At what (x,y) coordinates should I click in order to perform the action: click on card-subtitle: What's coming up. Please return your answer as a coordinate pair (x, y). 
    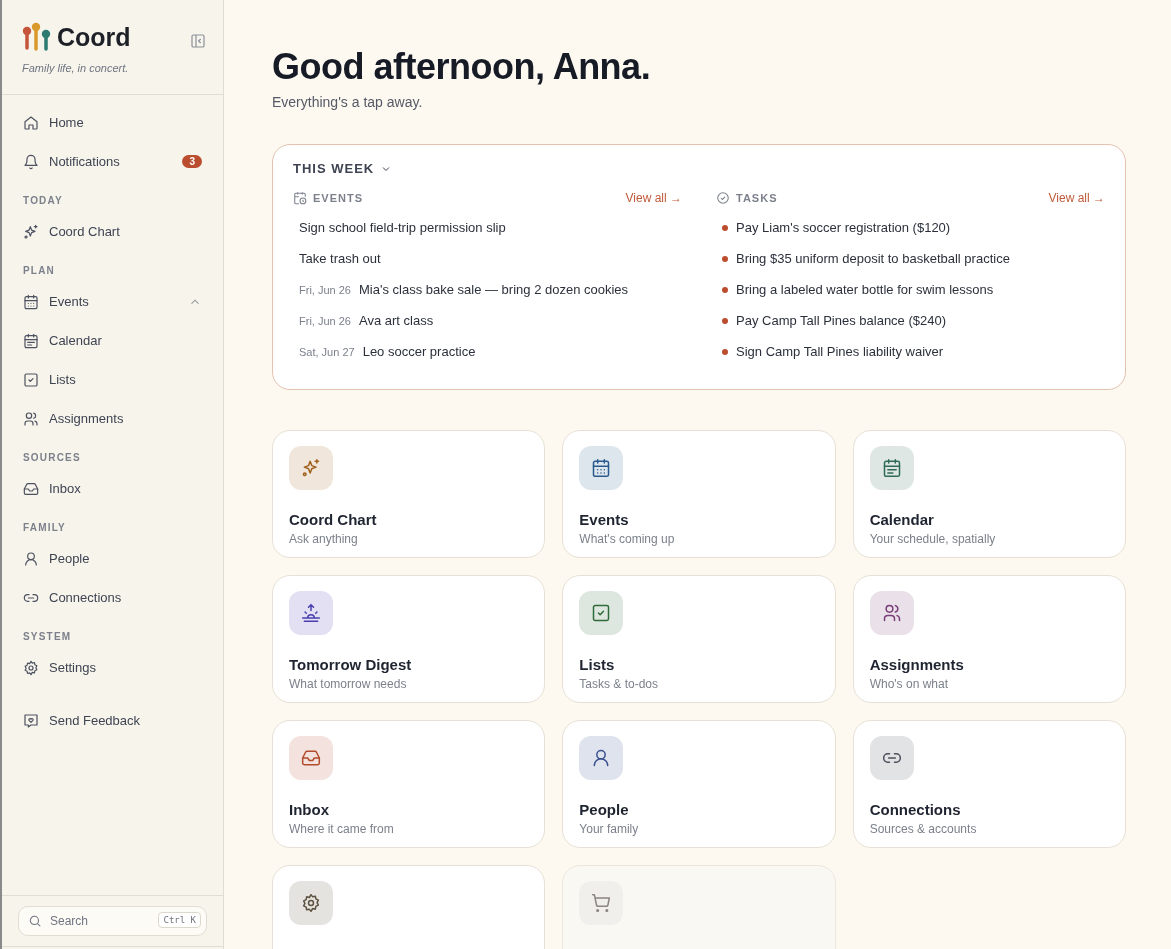
    Looking at the image, I should click on (627, 539).